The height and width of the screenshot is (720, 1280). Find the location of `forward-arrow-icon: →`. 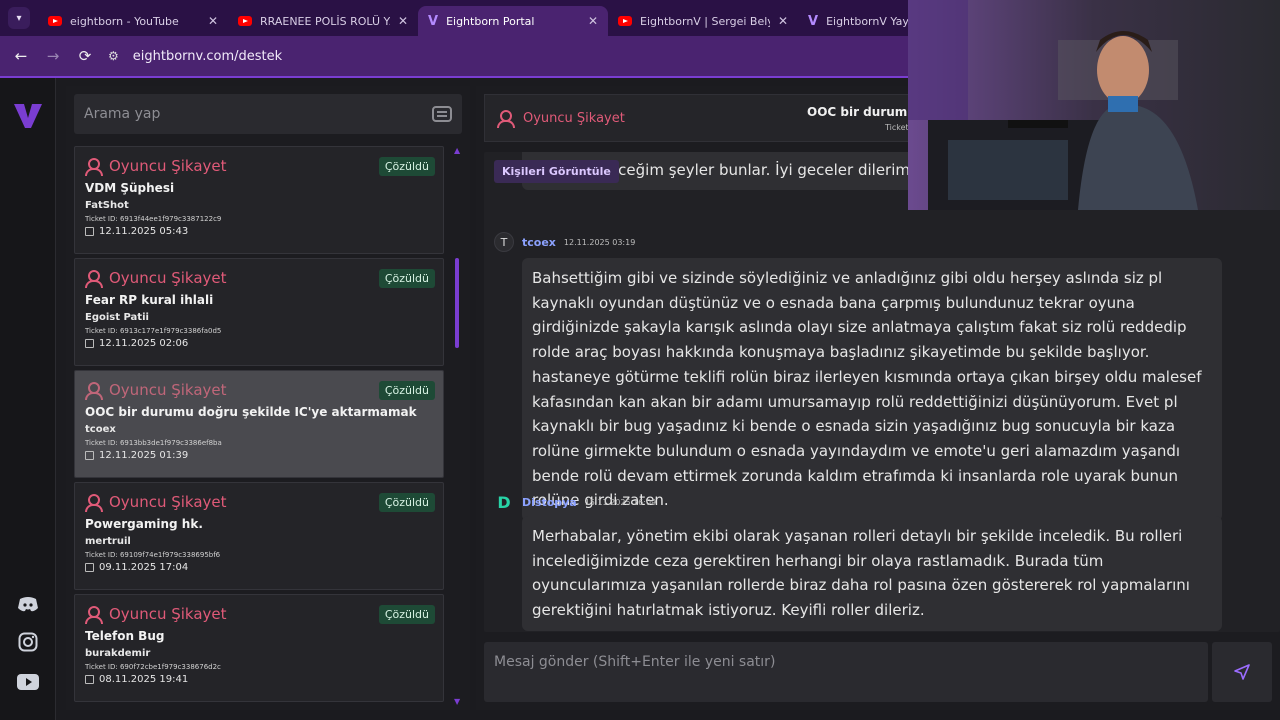

forward-arrow-icon: → is located at coordinates (53, 56).